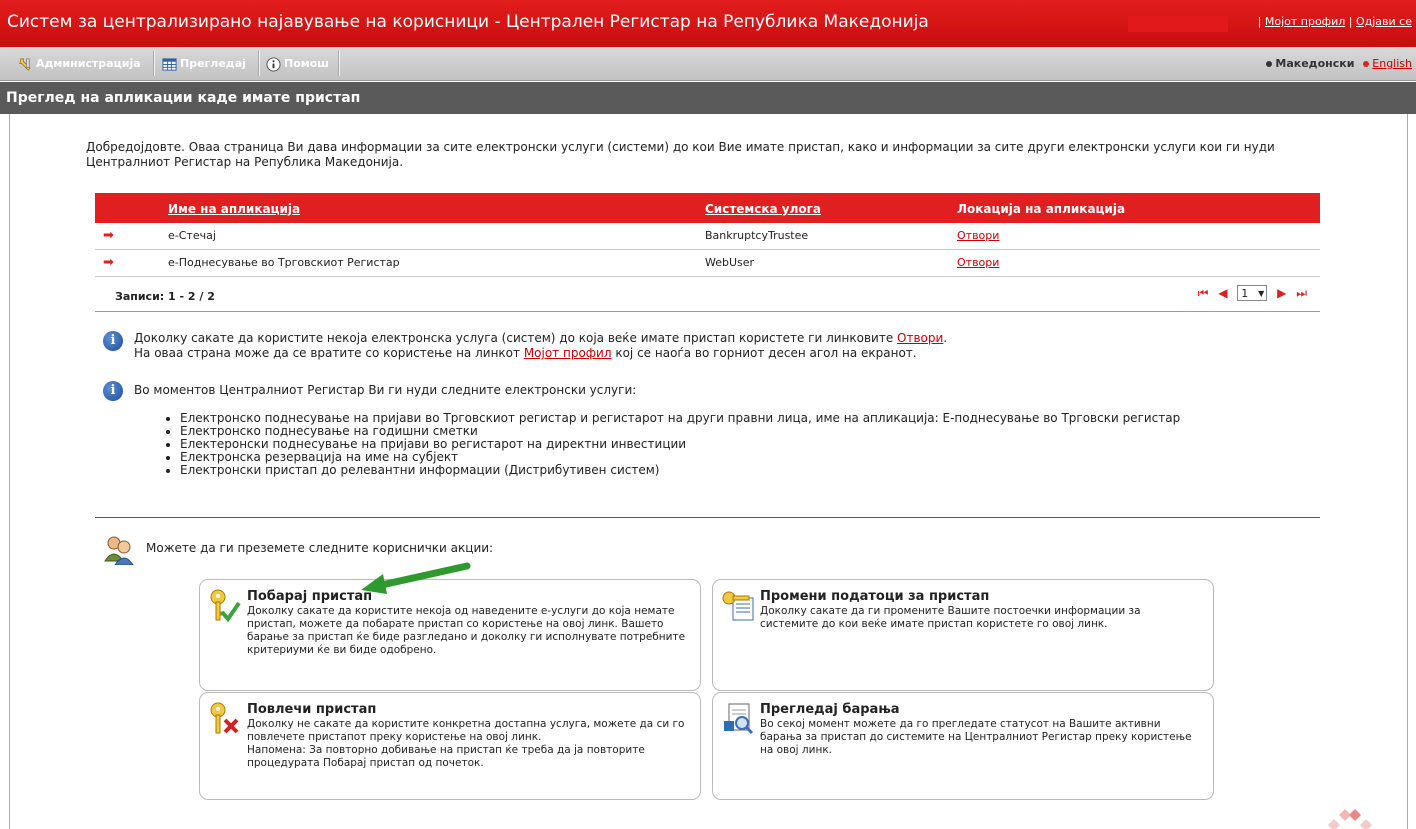 The width and height of the screenshot is (1416, 829). What do you see at coordinates (224, 718) in the screenshot?
I see `key-delete-icon` at bounding box center [224, 718].